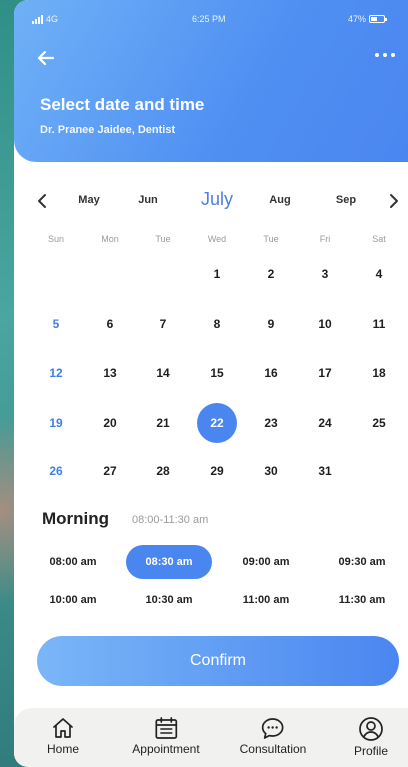  What do you see at coordinates (56, 471) in the screenshot?
I see `calendar-day: 26` at bounding box center [56, 471].